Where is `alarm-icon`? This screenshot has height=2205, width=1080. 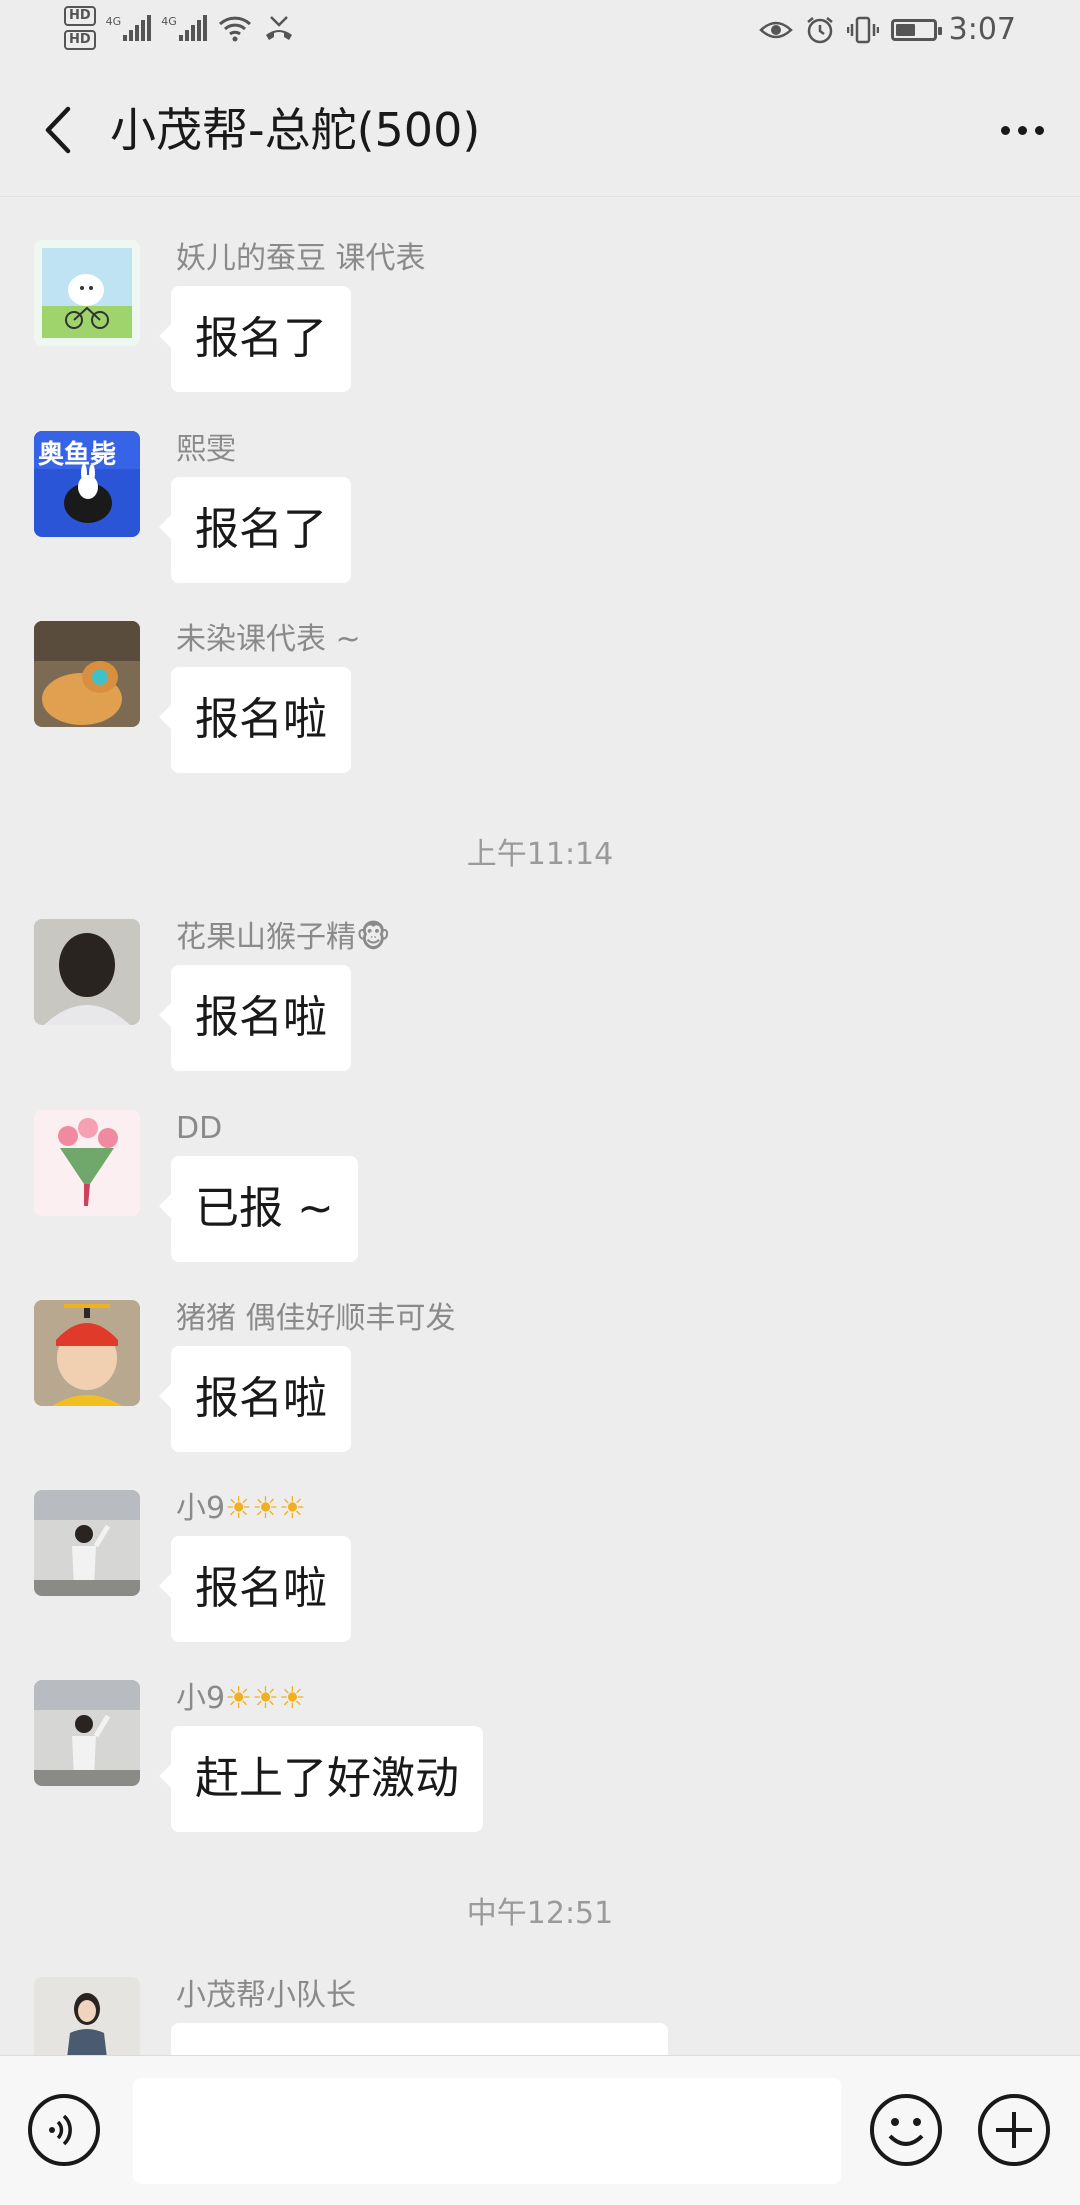
alarm-icon is located at coordinates (819, 29).